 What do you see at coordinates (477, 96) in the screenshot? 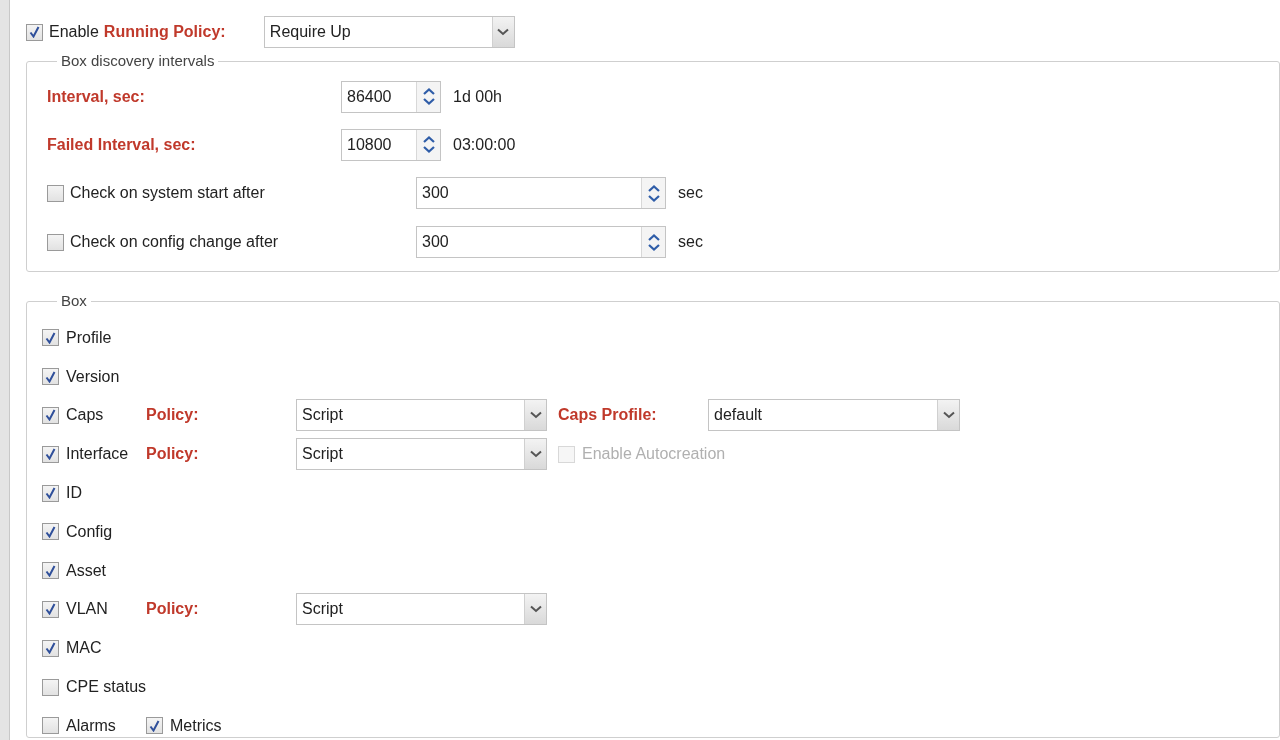
I see `interval-hint: 1d 00h` at bounding box center [477, 96].